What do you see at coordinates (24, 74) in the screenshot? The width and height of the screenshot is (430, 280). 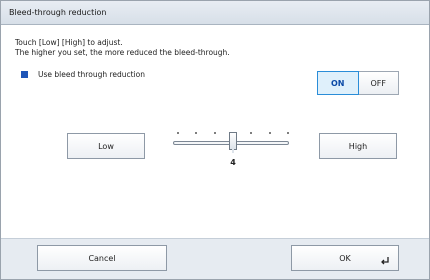 I see `checkbox-checked-icon` at bounding box center [24, 74].